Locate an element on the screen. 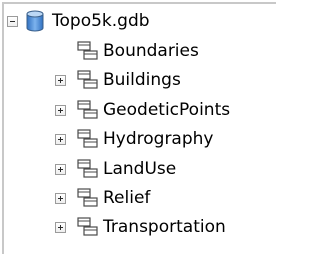 The image size is (320, 254). database-cylinder-icon is located at coordinates (35, 21).